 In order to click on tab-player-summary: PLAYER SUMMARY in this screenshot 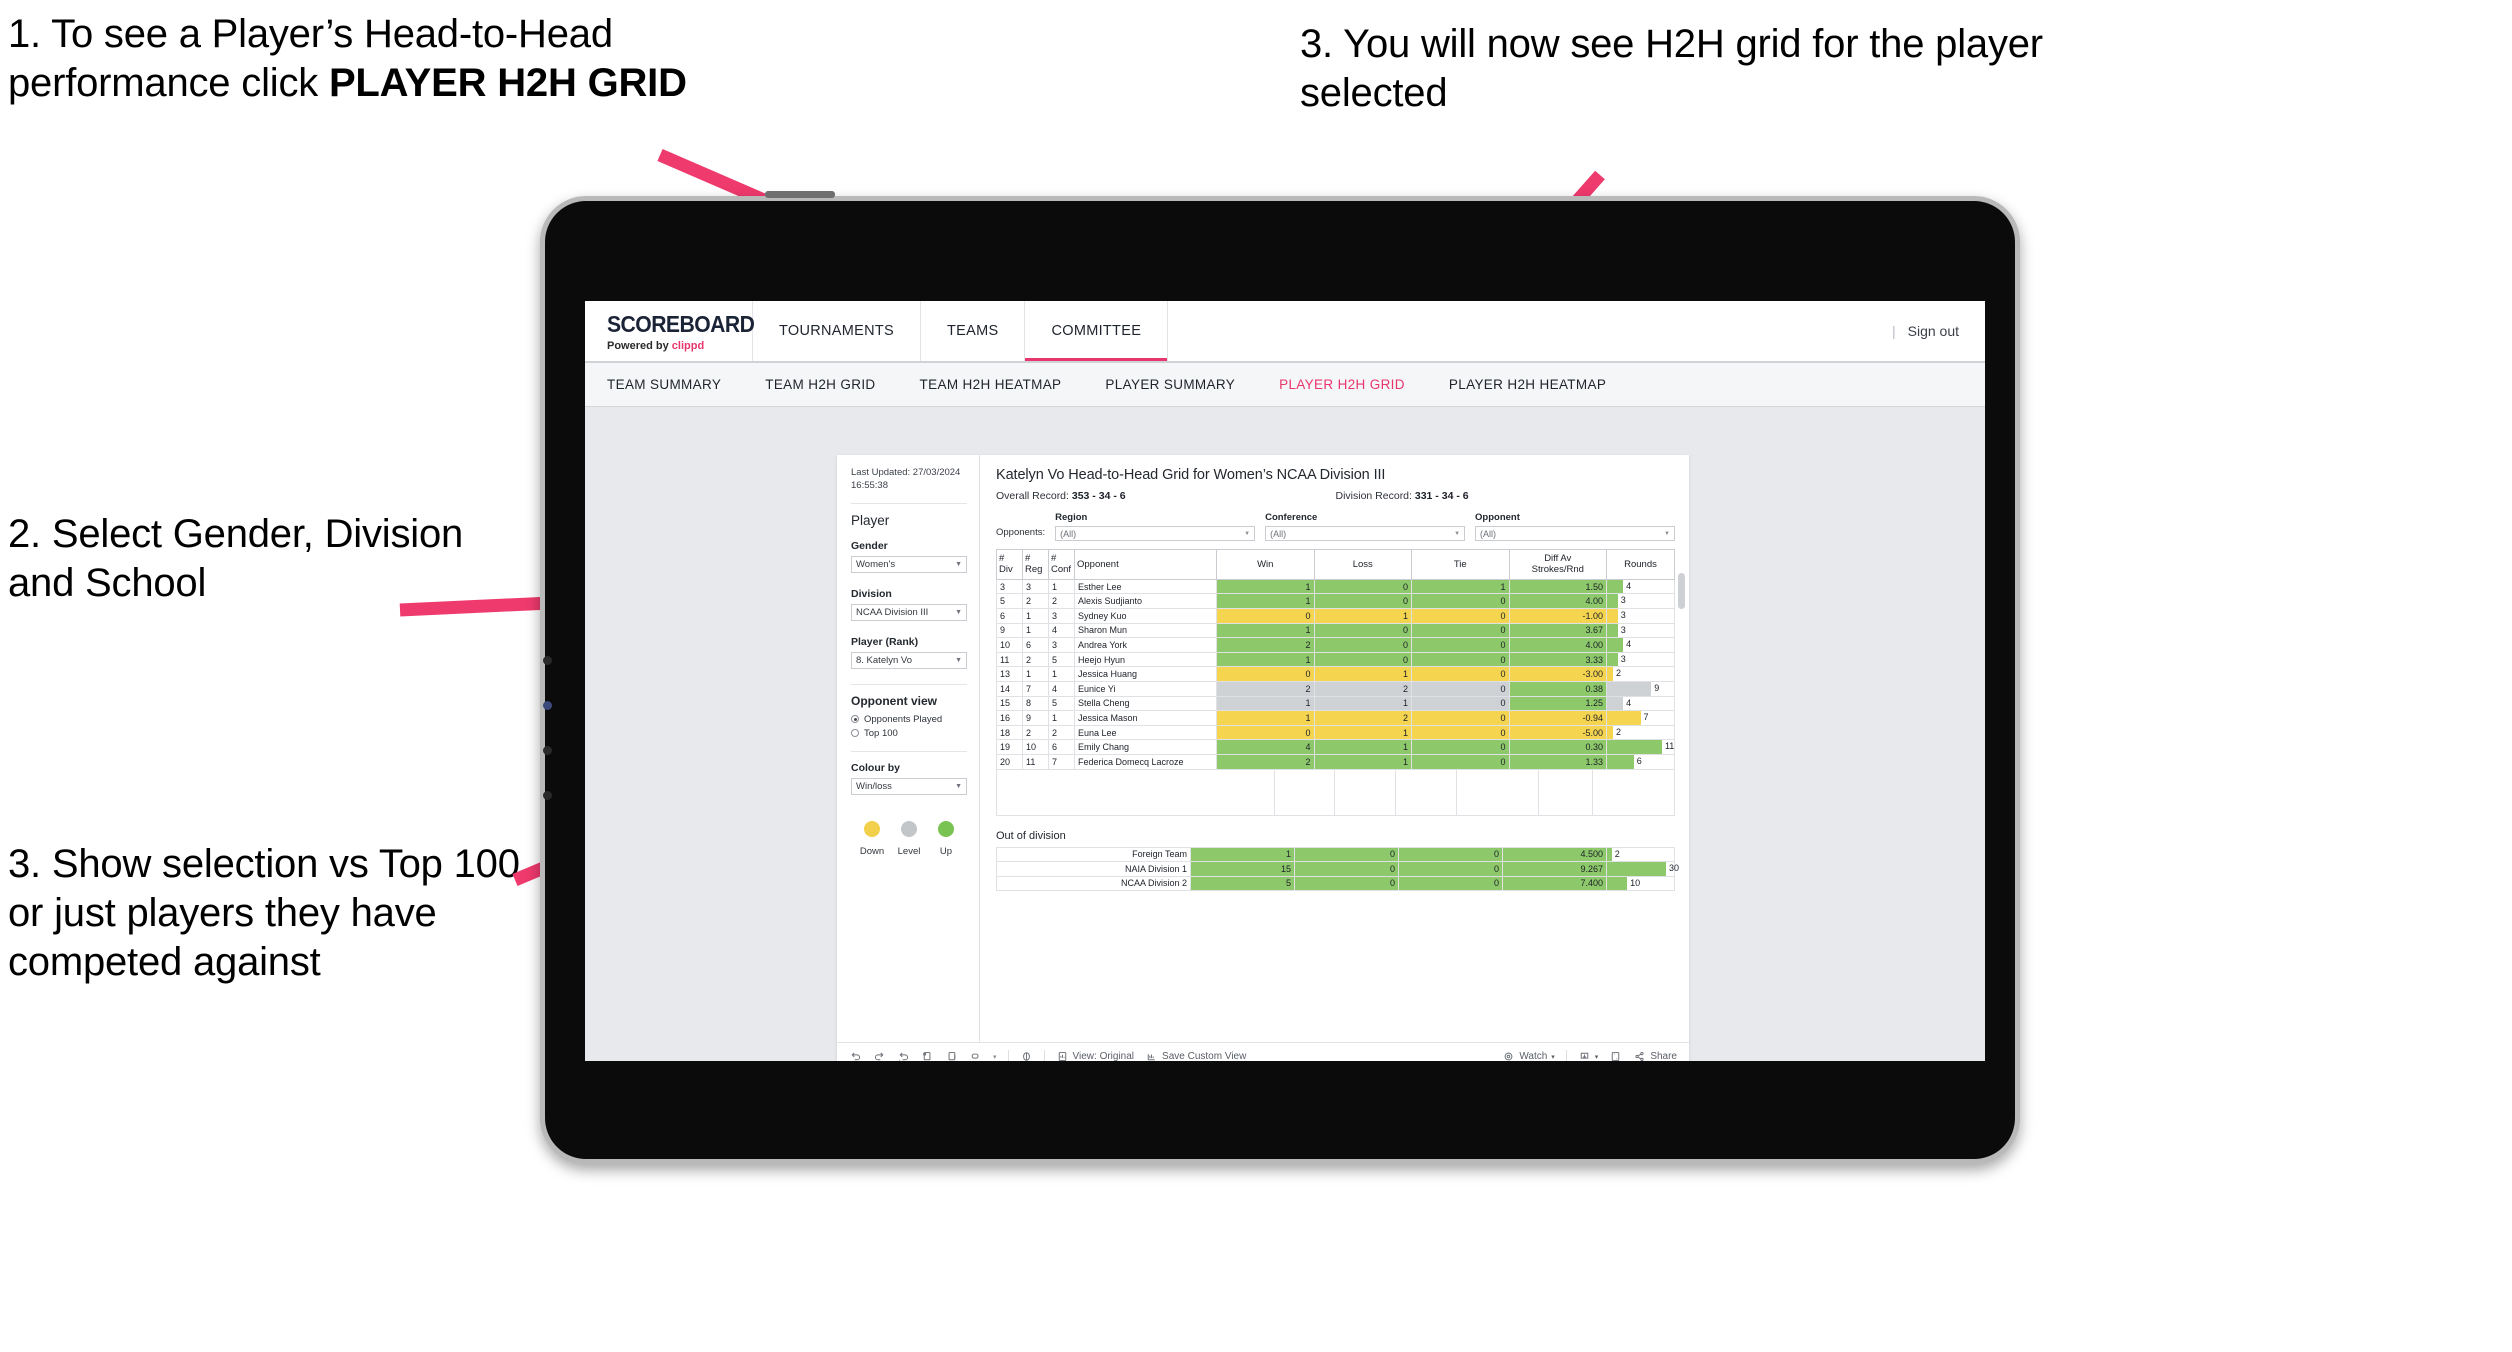, I will do `click(1170, 384)`.